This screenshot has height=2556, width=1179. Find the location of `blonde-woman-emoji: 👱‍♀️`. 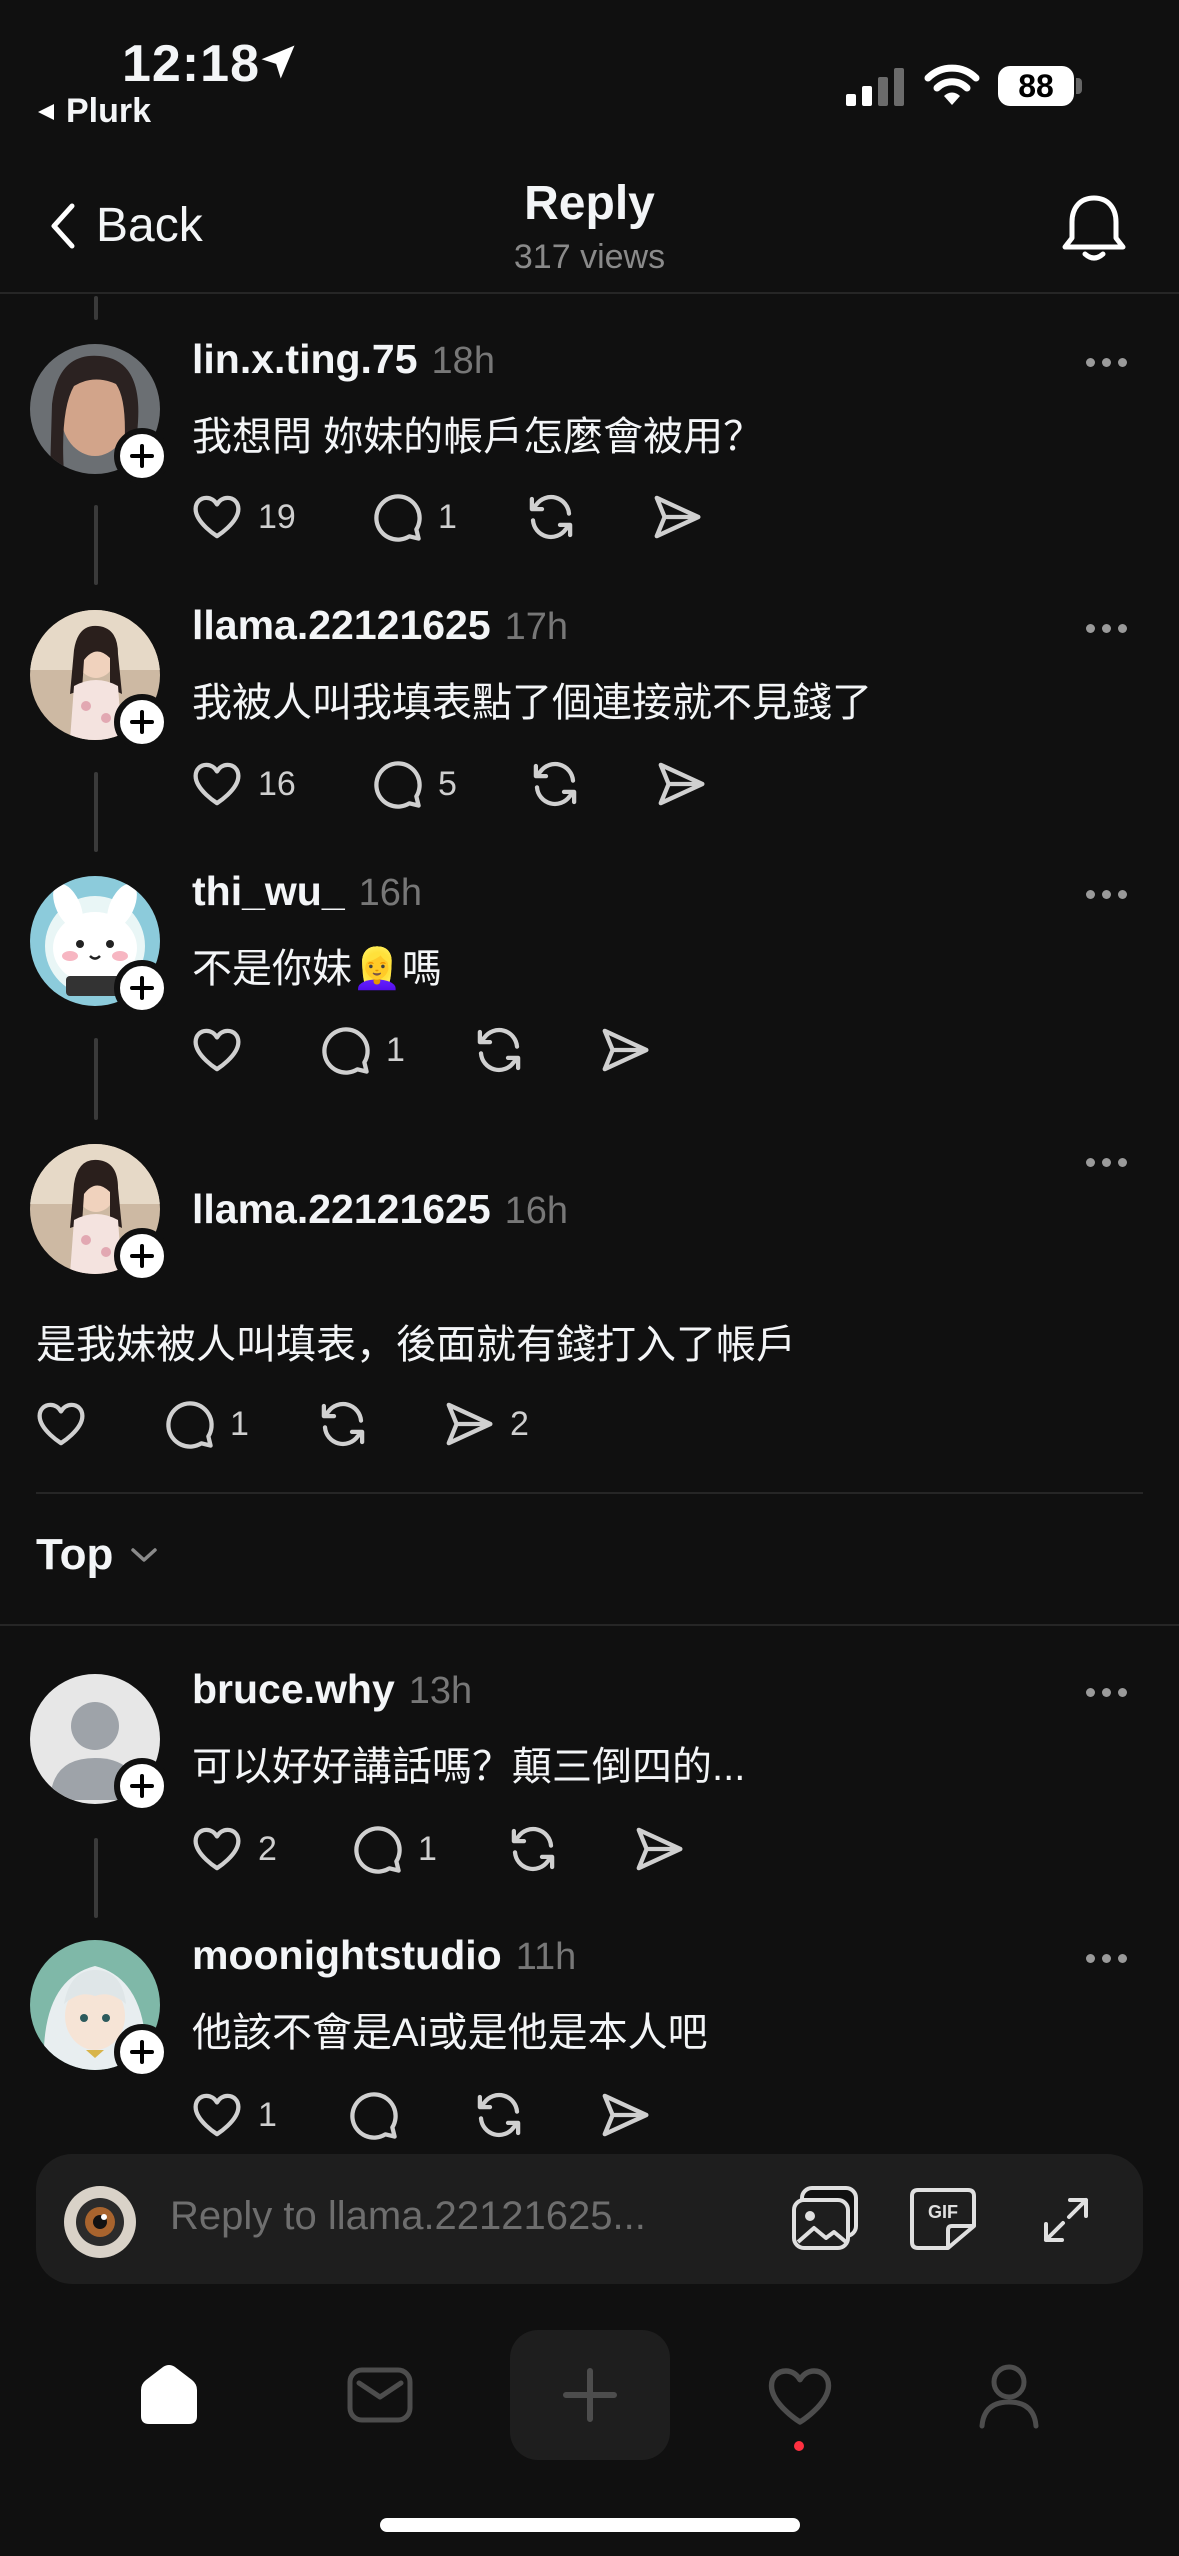

blonde-woman-emoji: 👱‍♀️ is located at coordinates (377, 969).